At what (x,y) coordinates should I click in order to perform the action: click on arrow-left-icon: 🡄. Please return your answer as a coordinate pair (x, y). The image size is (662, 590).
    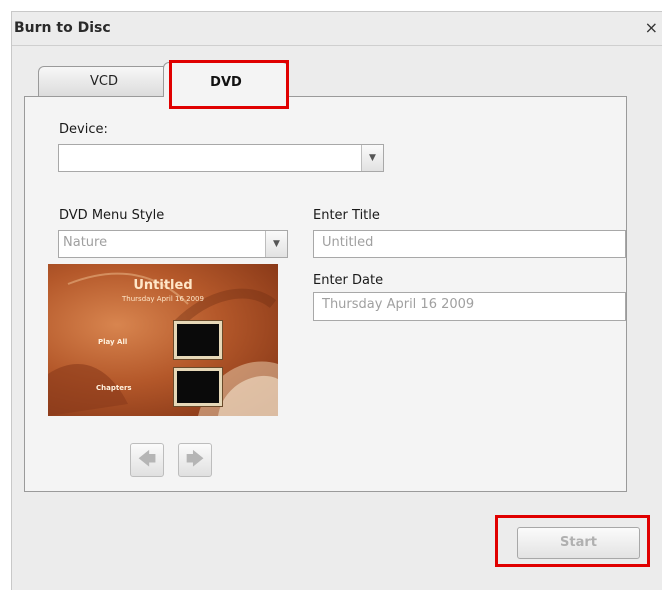
    Looking at the image, I should click on (147, 459).